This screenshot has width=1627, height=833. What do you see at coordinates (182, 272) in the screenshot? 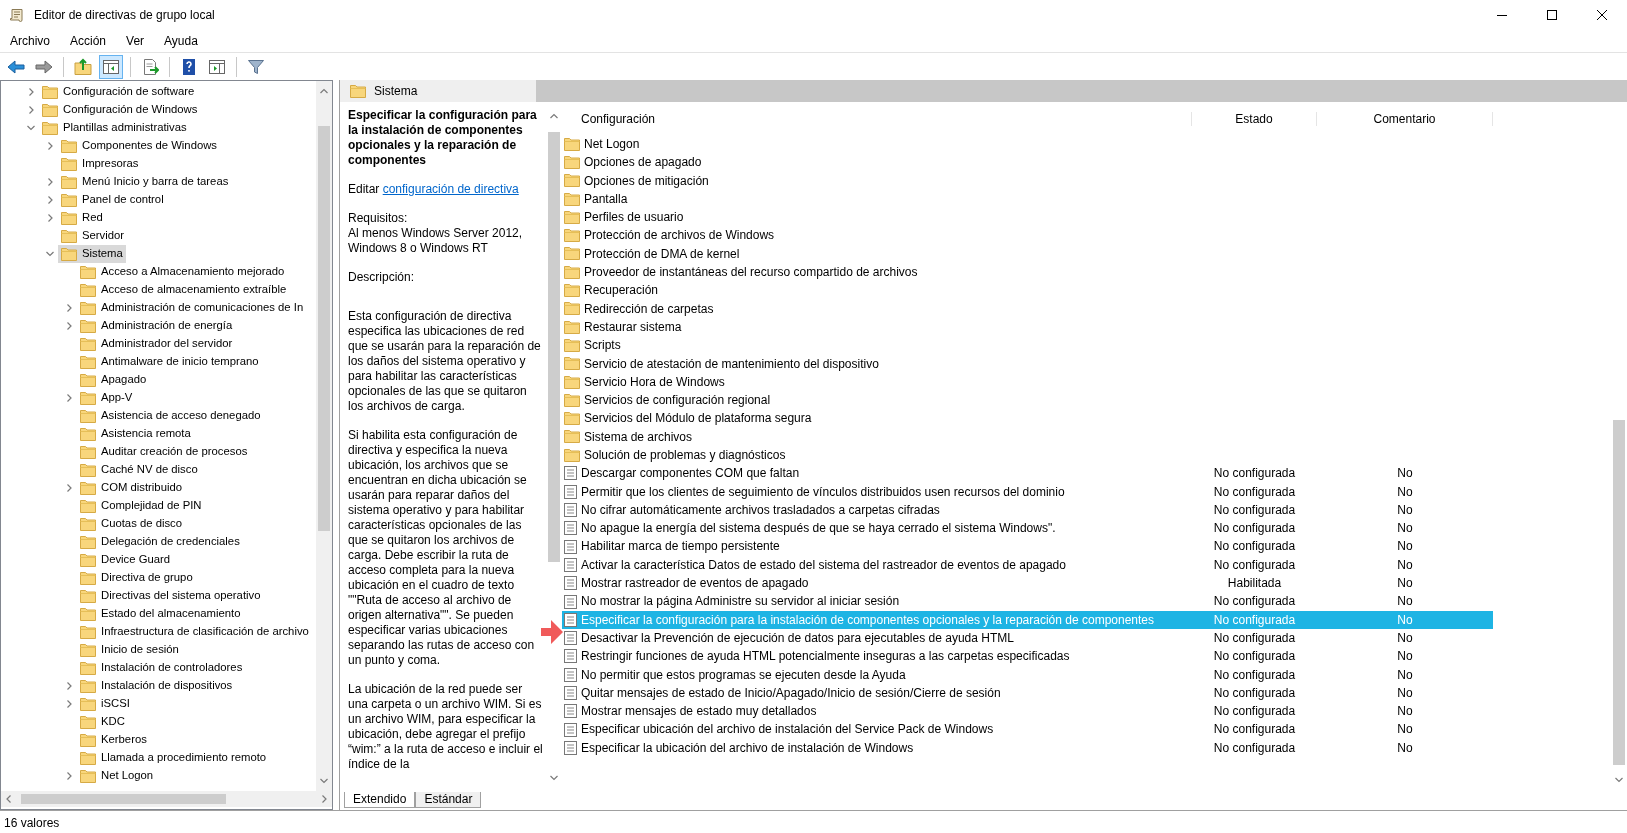
I see `tree-item: Acceso a Almacenamiento mejorado` at bounding box center [182, 272].